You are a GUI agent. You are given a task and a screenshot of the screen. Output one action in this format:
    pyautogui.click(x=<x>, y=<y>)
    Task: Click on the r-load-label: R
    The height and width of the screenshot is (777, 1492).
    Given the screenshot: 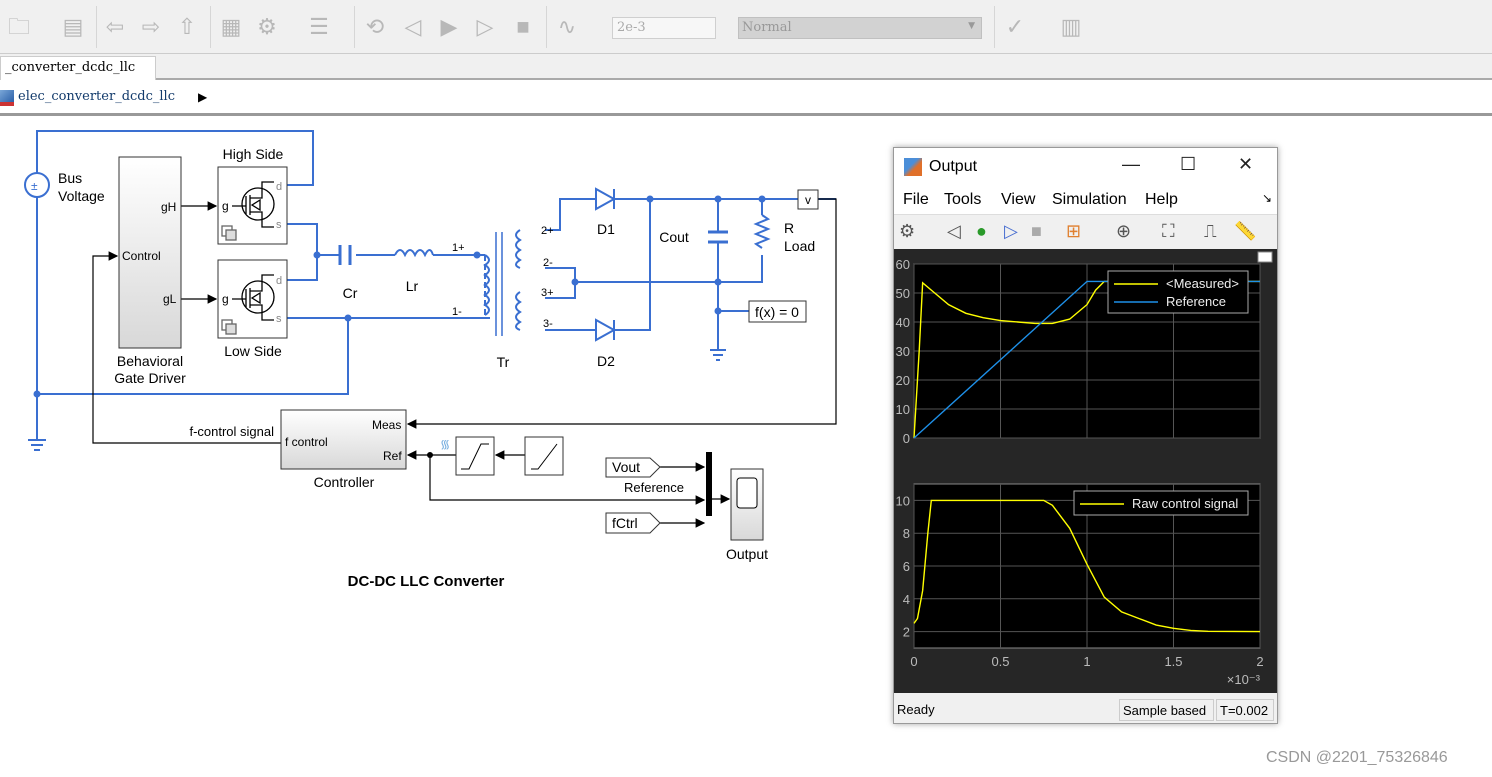 What is the action you would take?
    pyautogui.click(x=789, y=228)
    